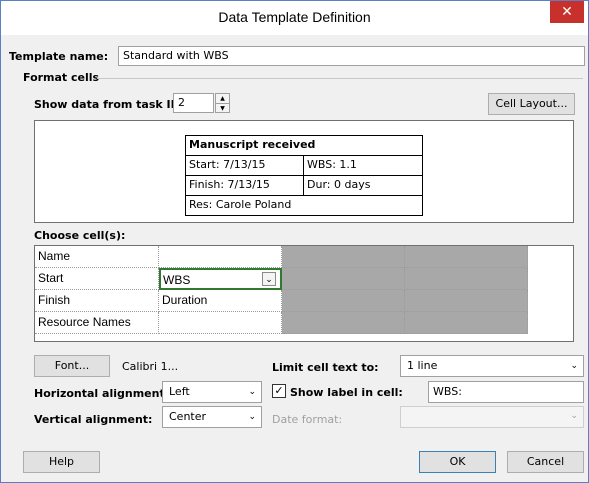 This screenshot has height=483, width=589. What do you see at coordinates (97, 323) in the screenshot?
I see `grid-cell-resource-names: Resource Names` at bounding box center [97, 323].